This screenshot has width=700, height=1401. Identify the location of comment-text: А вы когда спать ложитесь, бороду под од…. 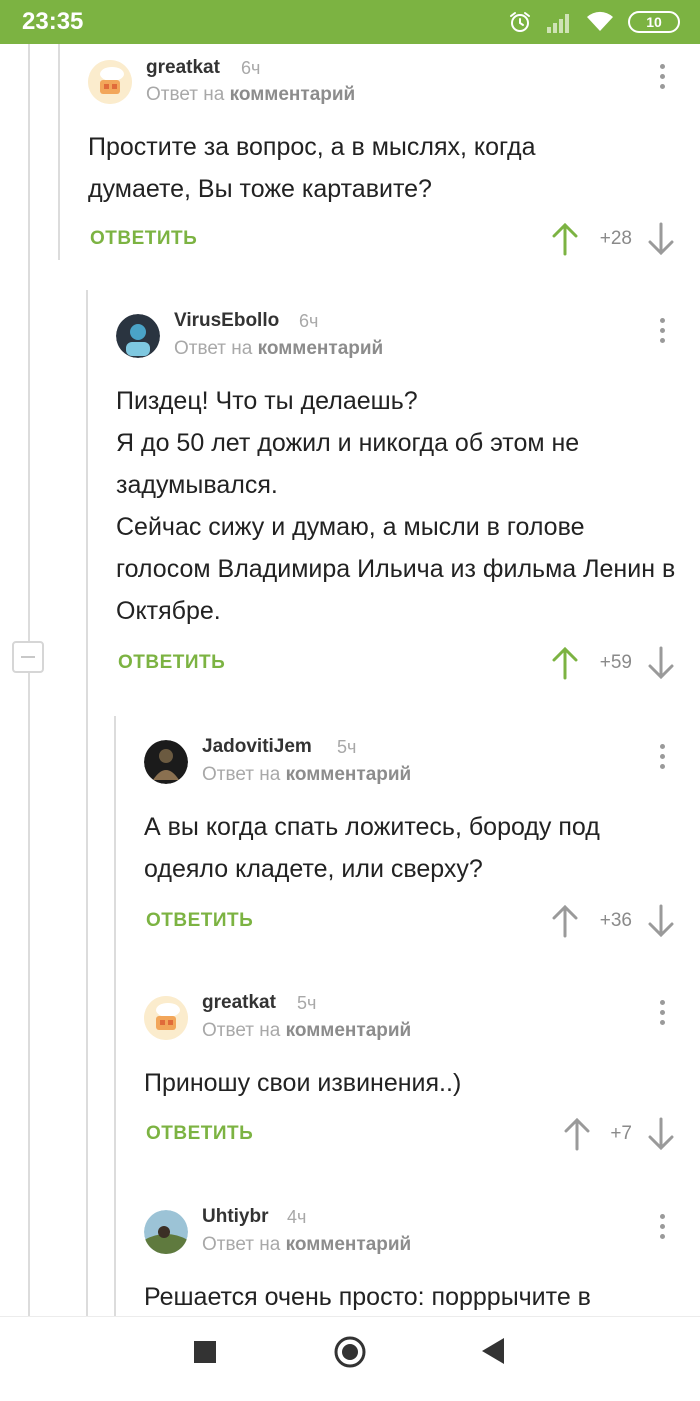
(372, 848).